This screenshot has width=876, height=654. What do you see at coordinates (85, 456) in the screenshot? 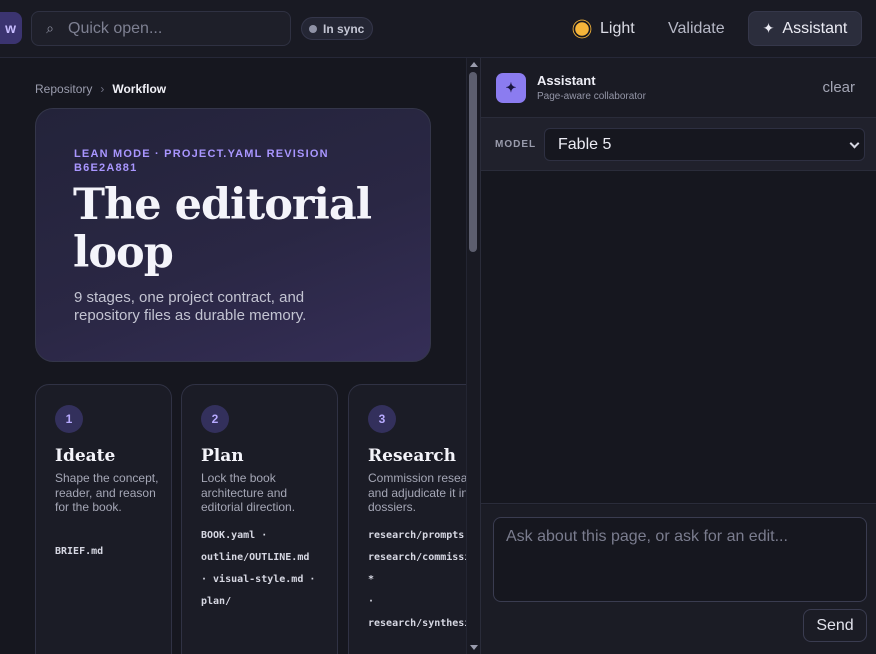
I see `stage-name: Ideate` at bounding box center [85, 456].